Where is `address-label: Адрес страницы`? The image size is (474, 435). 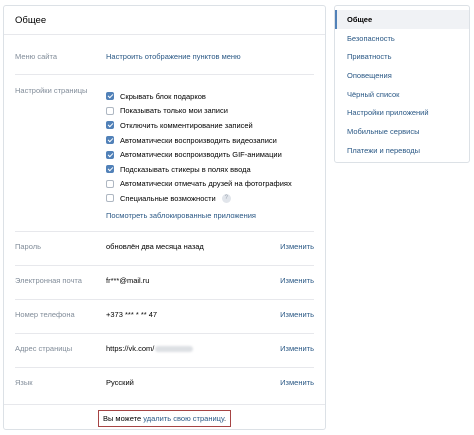
address-label: Адрес страницы is located at coordinates (44, 348).